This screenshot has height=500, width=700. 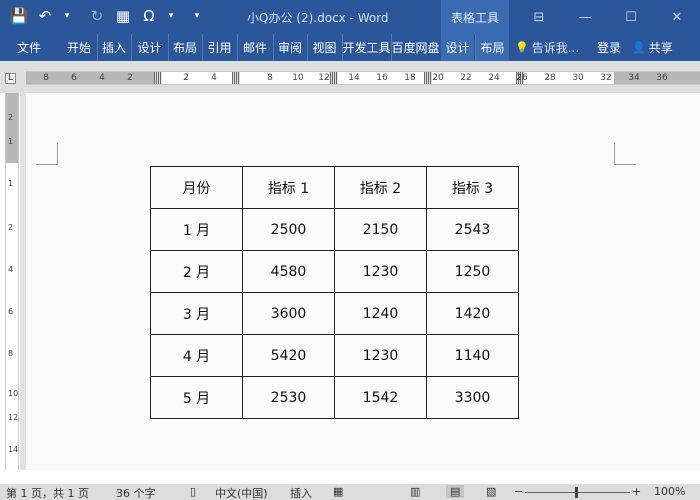 I want to click on tab-view: 视图, so click(x=324, y=47).